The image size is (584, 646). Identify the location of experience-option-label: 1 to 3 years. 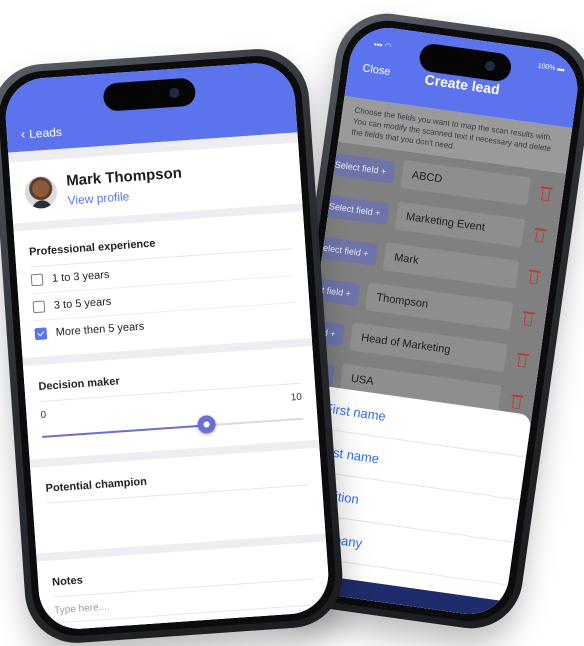
(80, 276).